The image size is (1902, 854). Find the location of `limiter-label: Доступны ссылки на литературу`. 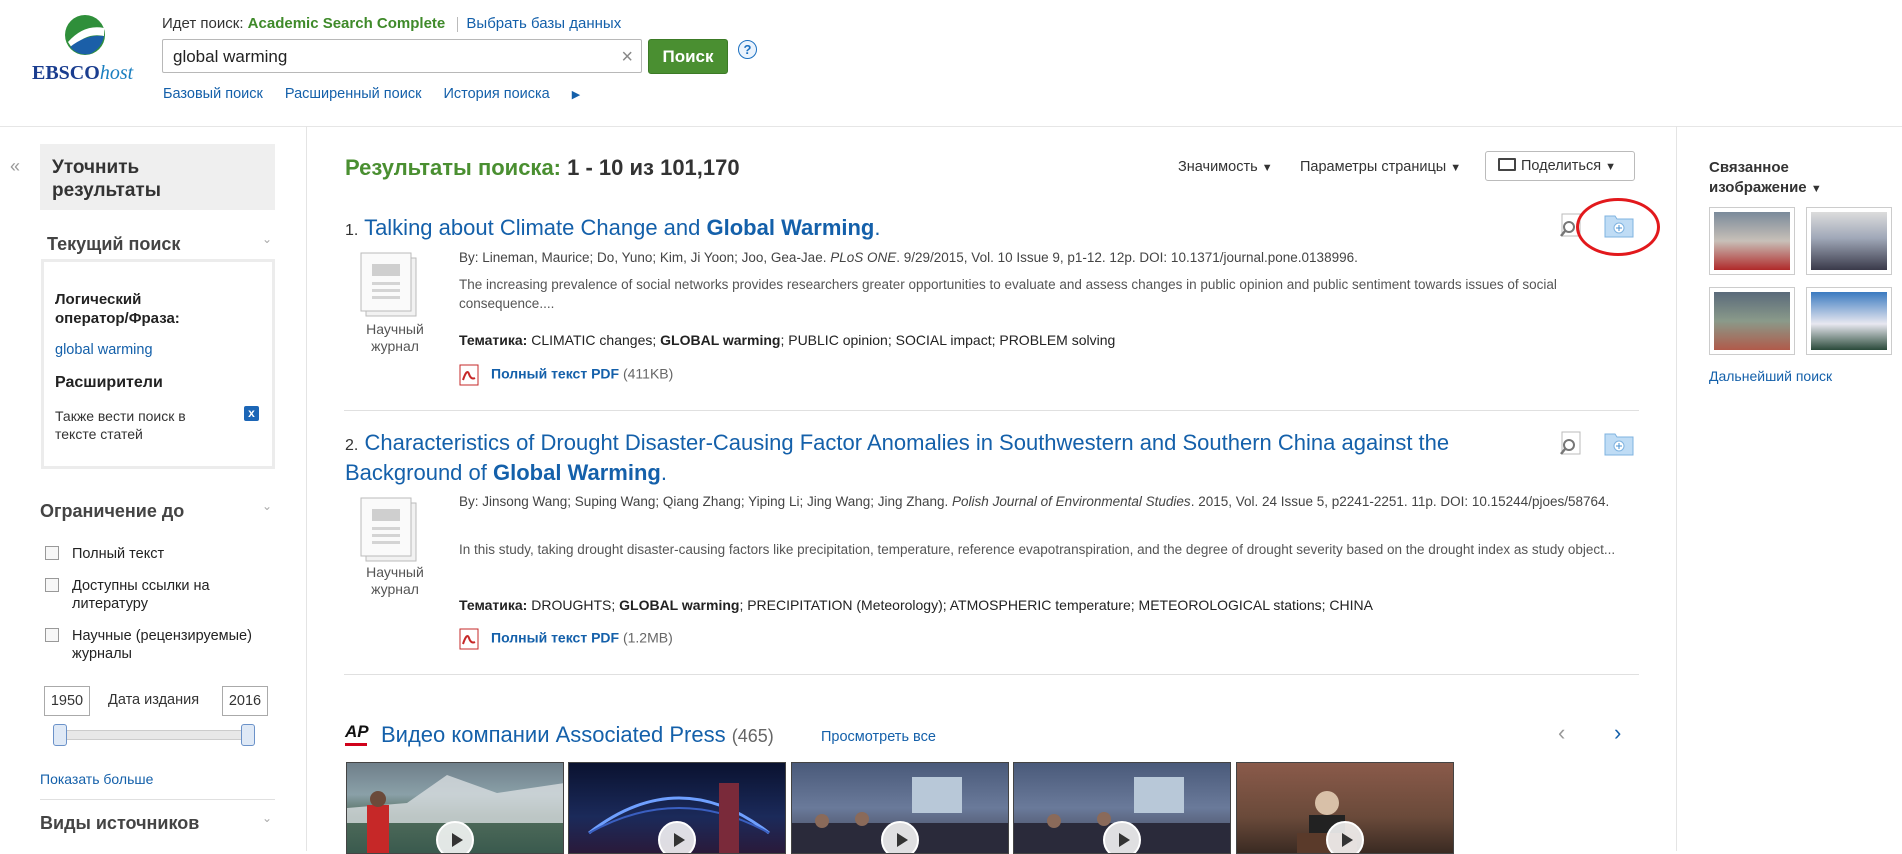

limiter-label: Доступны ссылки на литературу is located at coordinates (141, 595).